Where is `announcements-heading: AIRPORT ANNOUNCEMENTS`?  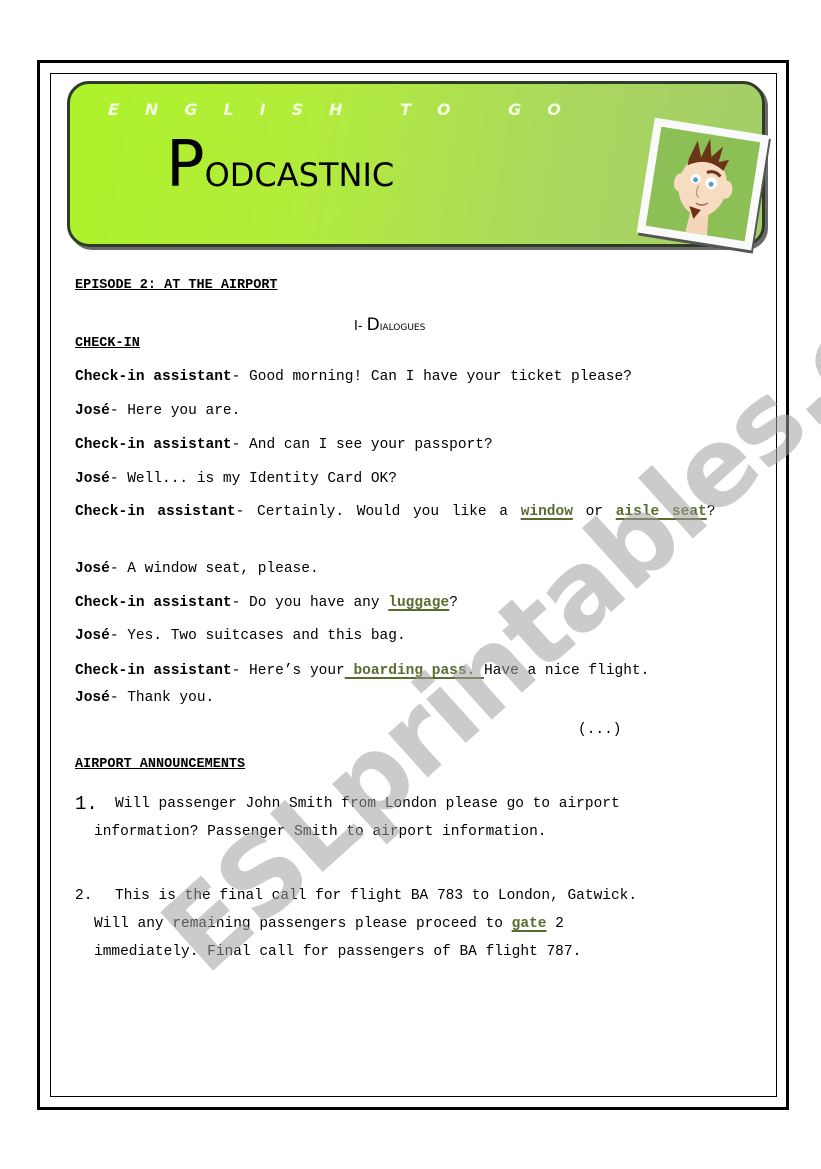 announcements-heading: AIRPORT ANNOUNCEMENTS is located at coordinates (160, 764).